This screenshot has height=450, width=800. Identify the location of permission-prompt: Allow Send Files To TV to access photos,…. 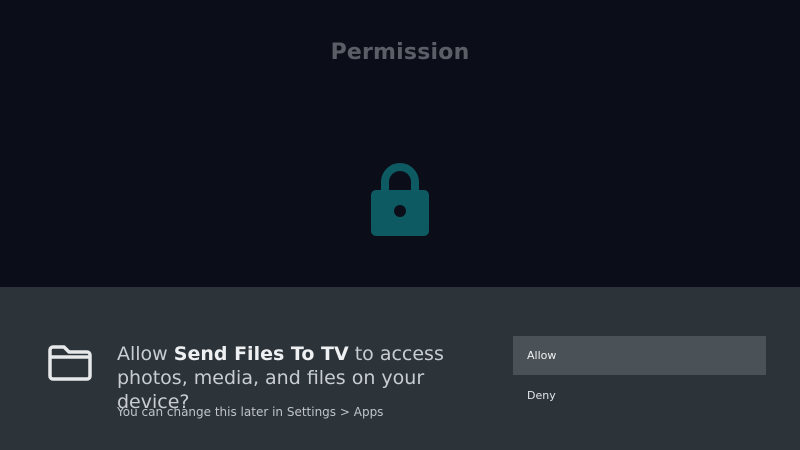
(302, 378).